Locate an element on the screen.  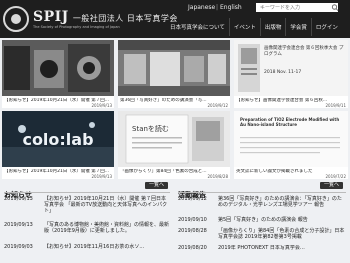
card-photo-gallery is located at coordinates (174, 68).